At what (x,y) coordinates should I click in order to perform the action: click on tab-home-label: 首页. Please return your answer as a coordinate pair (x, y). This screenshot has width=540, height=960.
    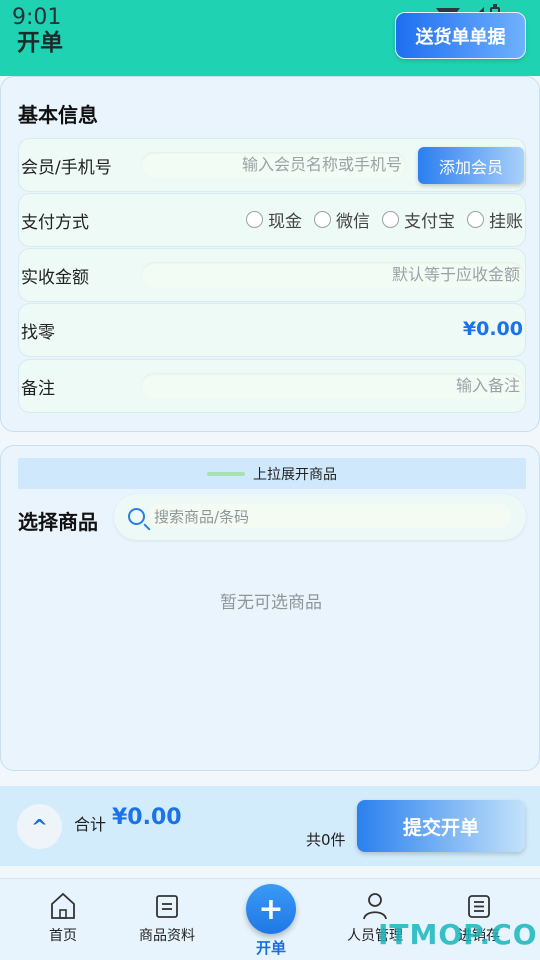
    Looking at the image, I should click on (63, 936).